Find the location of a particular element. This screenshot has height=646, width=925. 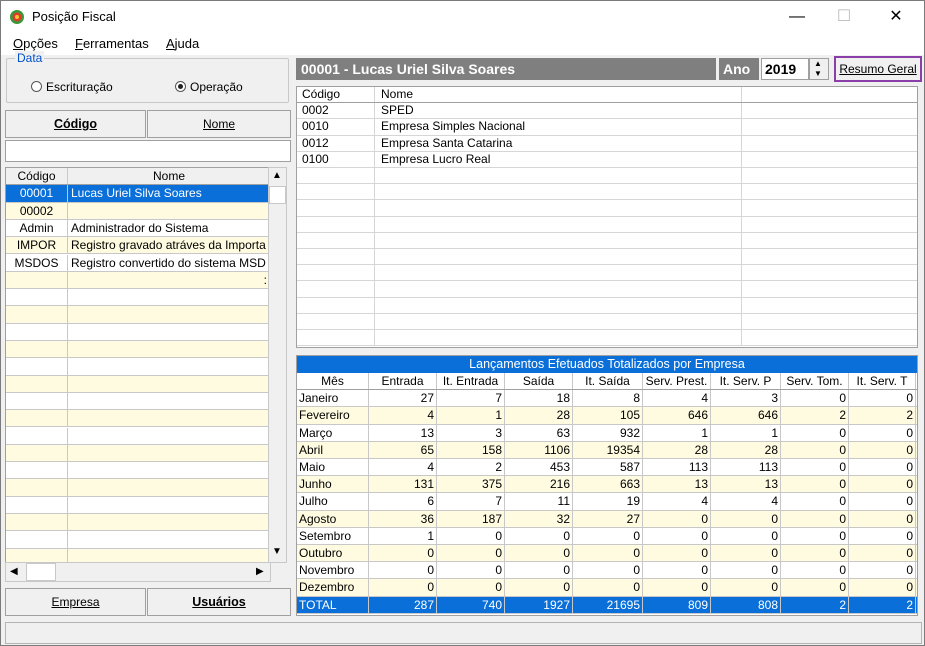

radio-operacao: Operação is located at coordinates (209, 87).